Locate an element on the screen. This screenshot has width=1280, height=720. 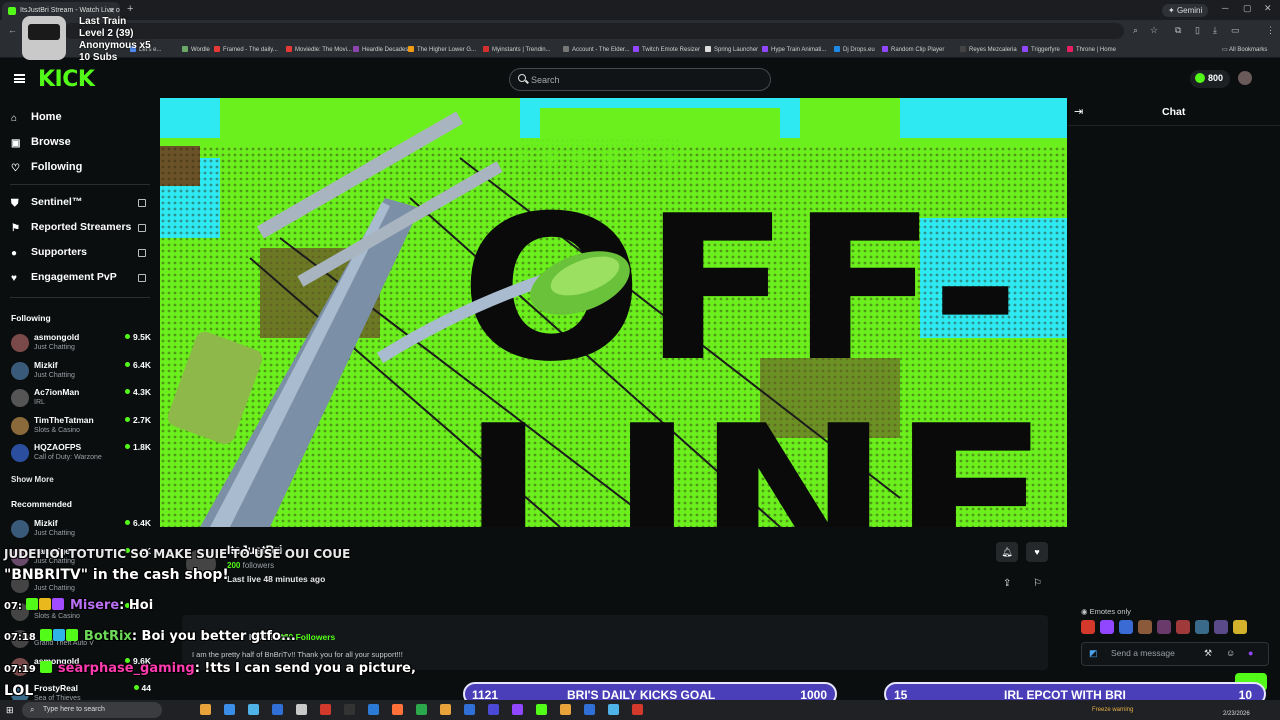
download-icon: ⤓ is located at coordinates (1215, 30).